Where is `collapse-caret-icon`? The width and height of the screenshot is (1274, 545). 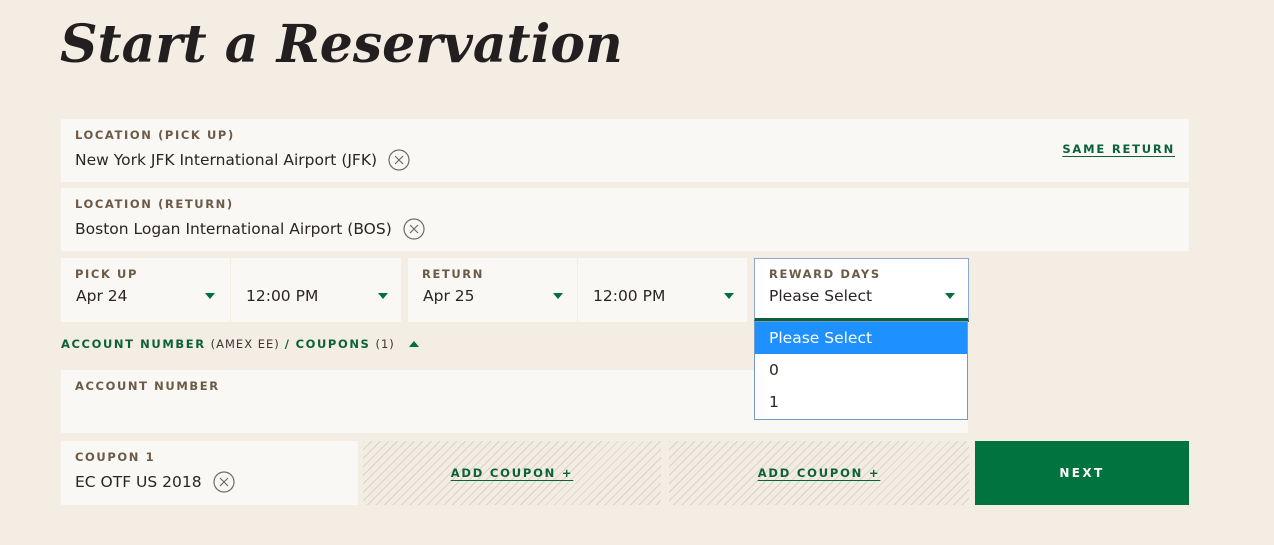 collapse-caret-icon is located at coordinates (413, 344).